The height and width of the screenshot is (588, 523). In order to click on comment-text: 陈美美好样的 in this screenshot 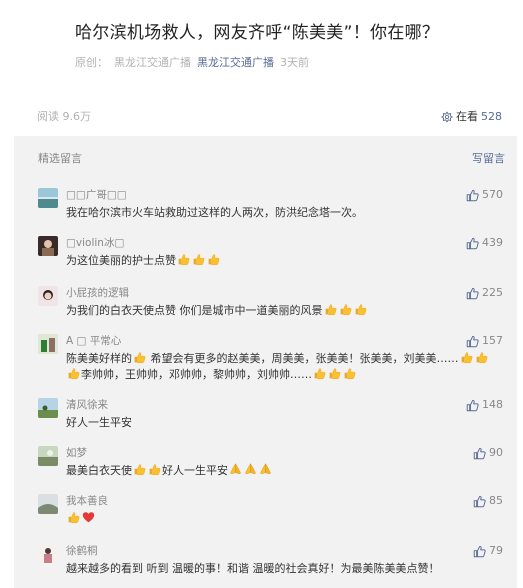, I will do `click(99, 358)`.